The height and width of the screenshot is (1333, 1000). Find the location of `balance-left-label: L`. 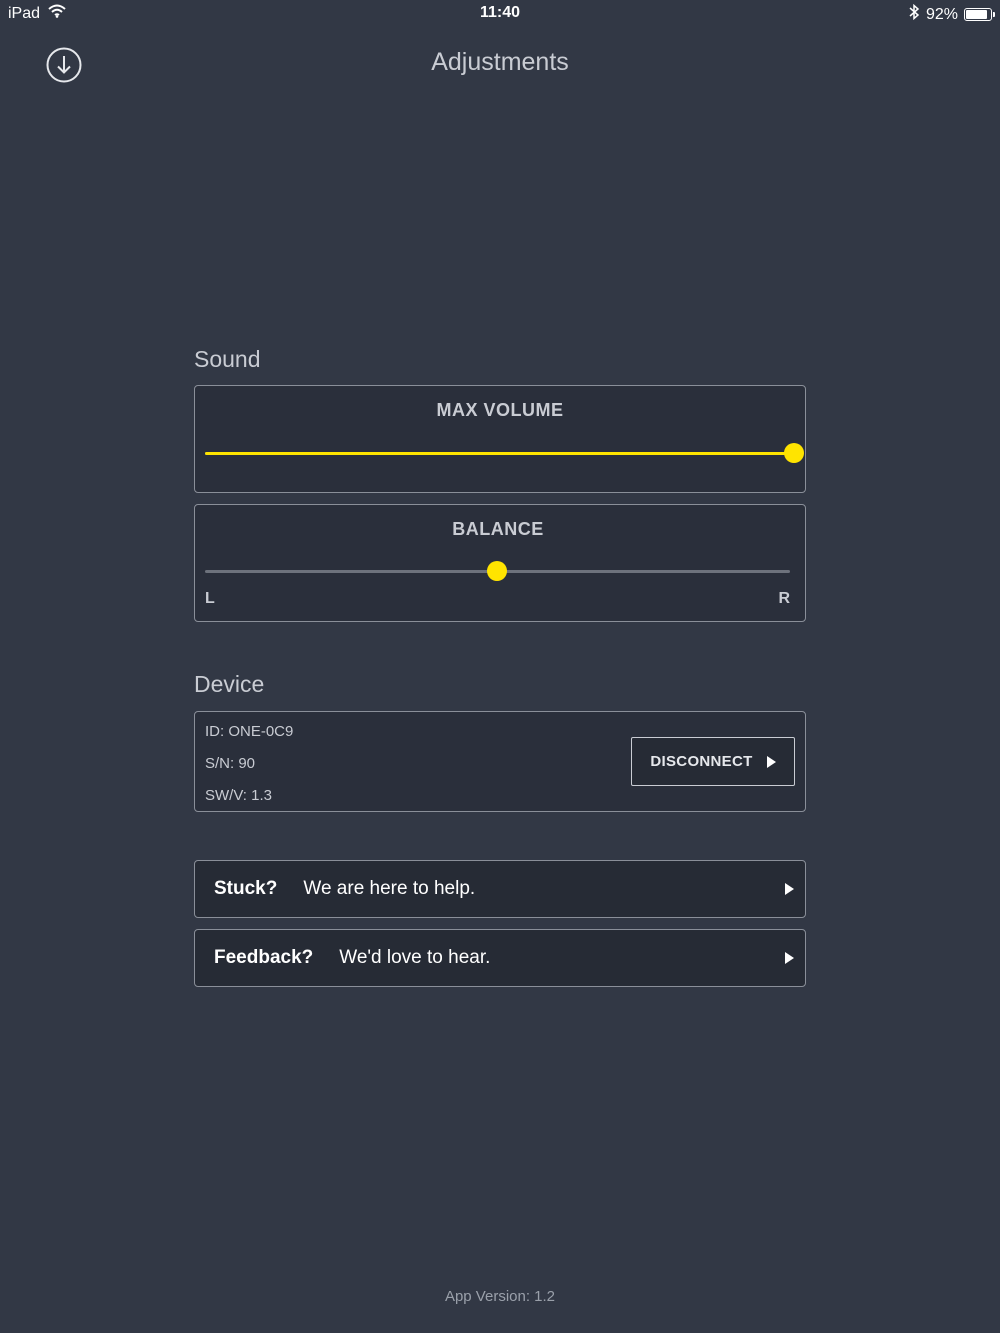

balance-left-label: L is located at coordinates (210, 598).